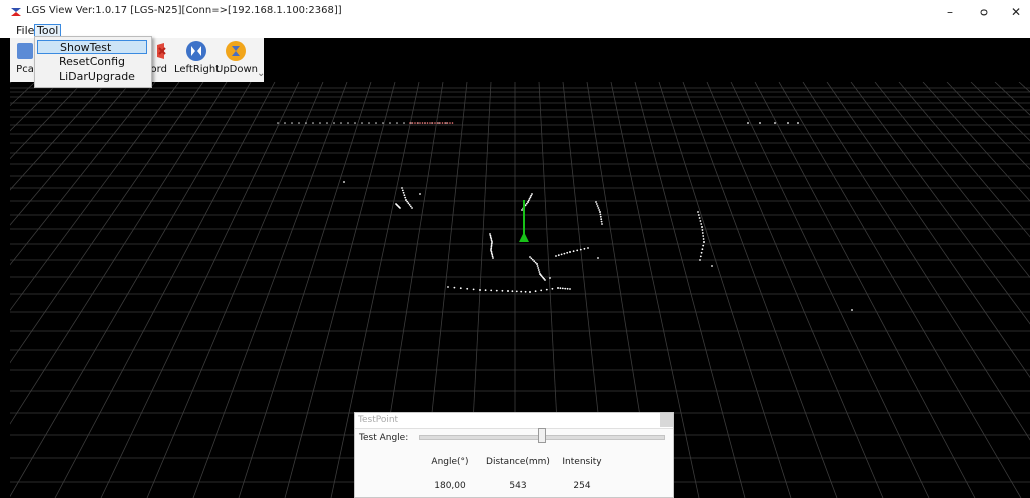  What do you see at coordinates (237, 69) in the screenshot?
I see `up-down-label: UpDown` at bounding box center [237, 69].